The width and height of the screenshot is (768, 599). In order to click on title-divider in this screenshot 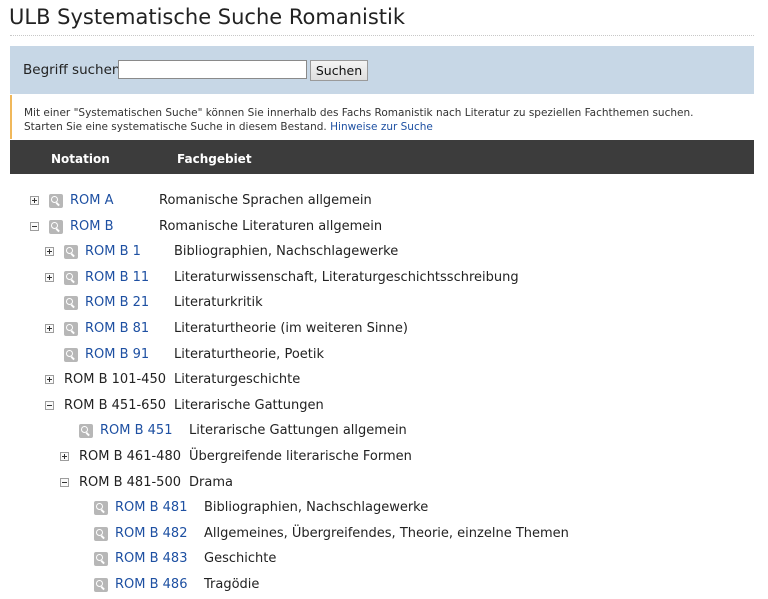, I will do `click(382, 35)`.